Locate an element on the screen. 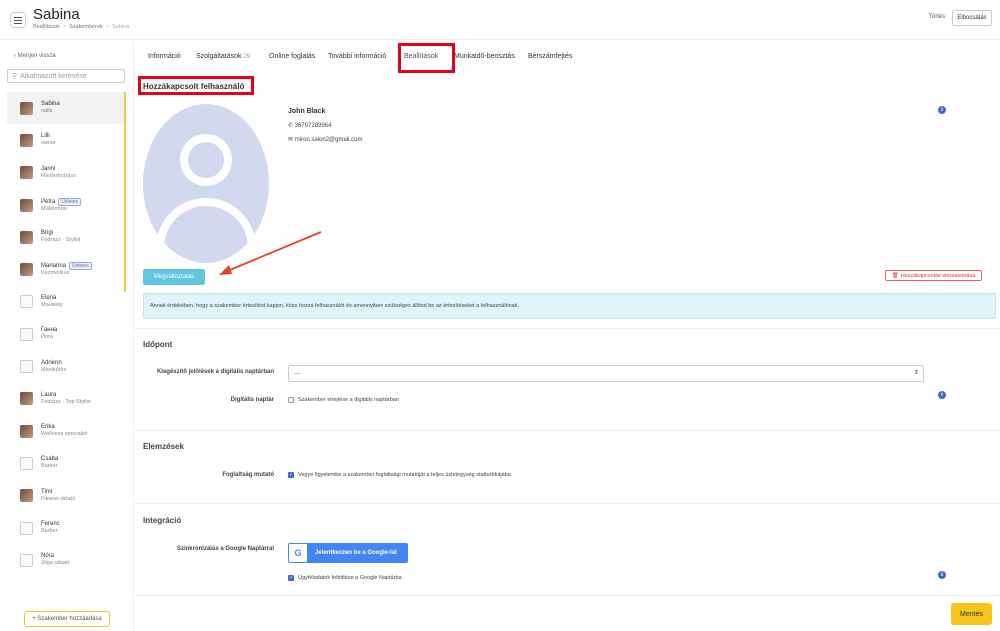 The height and width of the screenshot is (631, 1000). tab-more-info: További információ is located at coordinates (357, 56).